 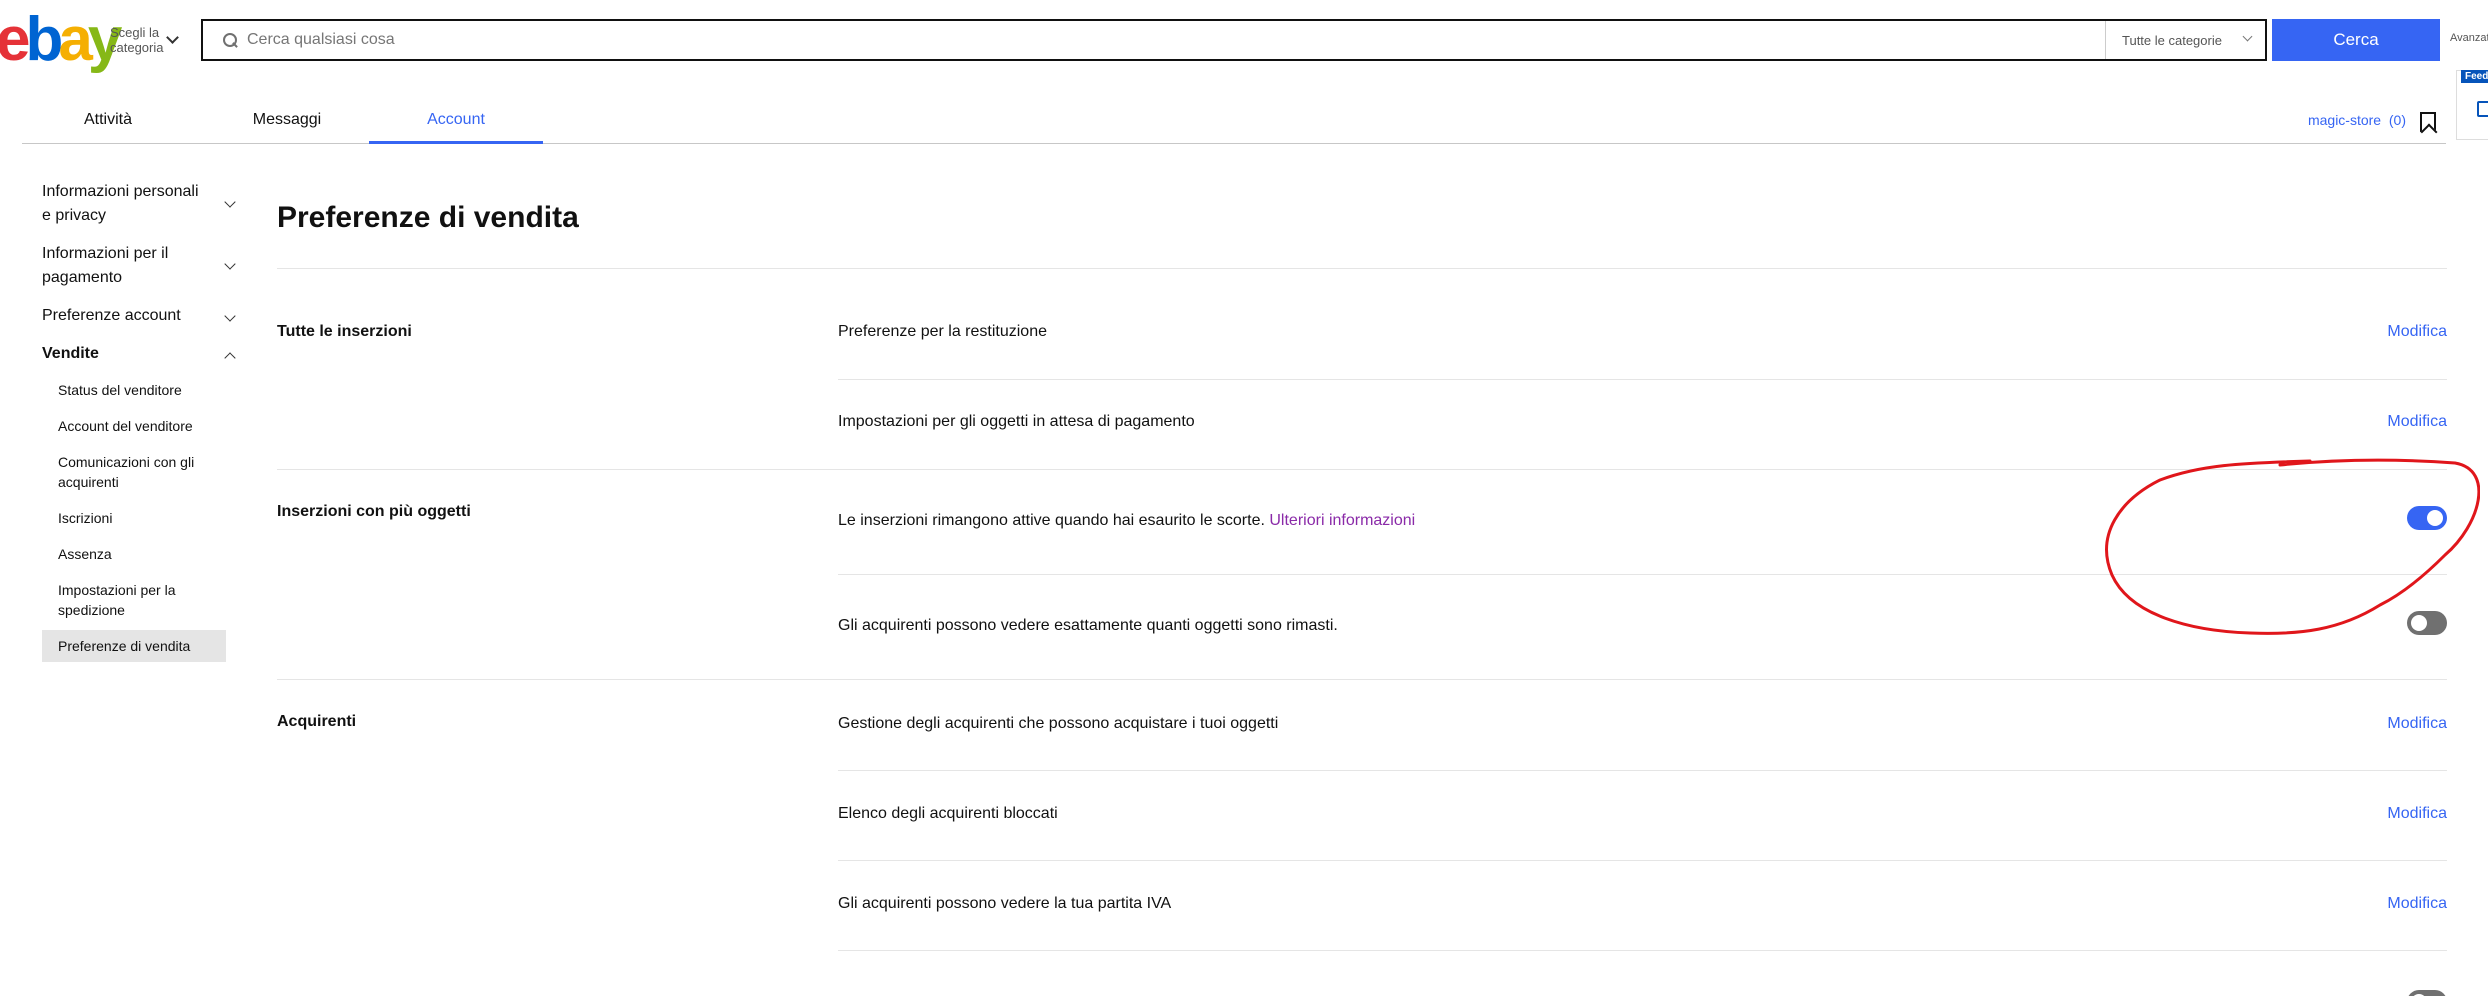 I want to click on tab-attivita: Attività, so click(x=108, y=120).